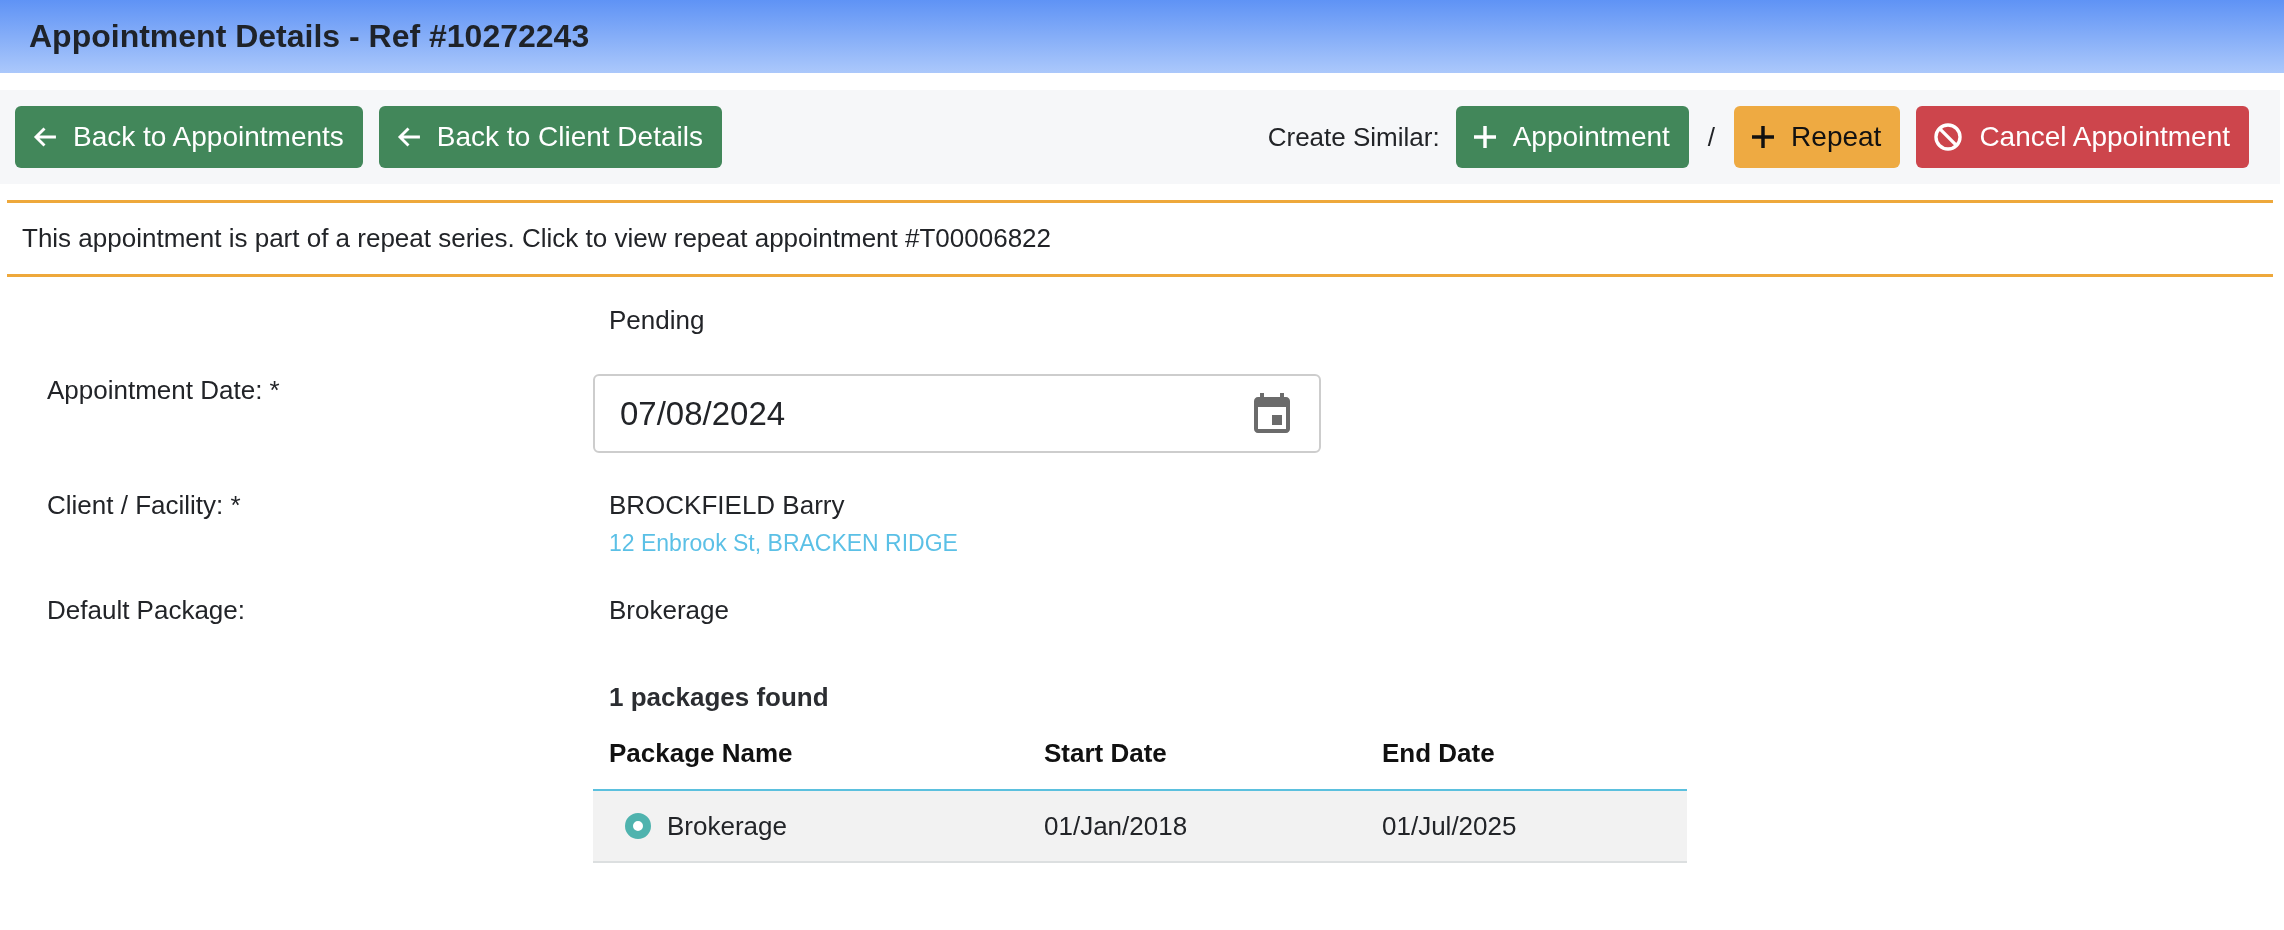  What do you see at coordinates (309, 36) in the screenshot?
I see `page-title: Appointment Details - Ref #10272243` at bounding box center [309, 36].